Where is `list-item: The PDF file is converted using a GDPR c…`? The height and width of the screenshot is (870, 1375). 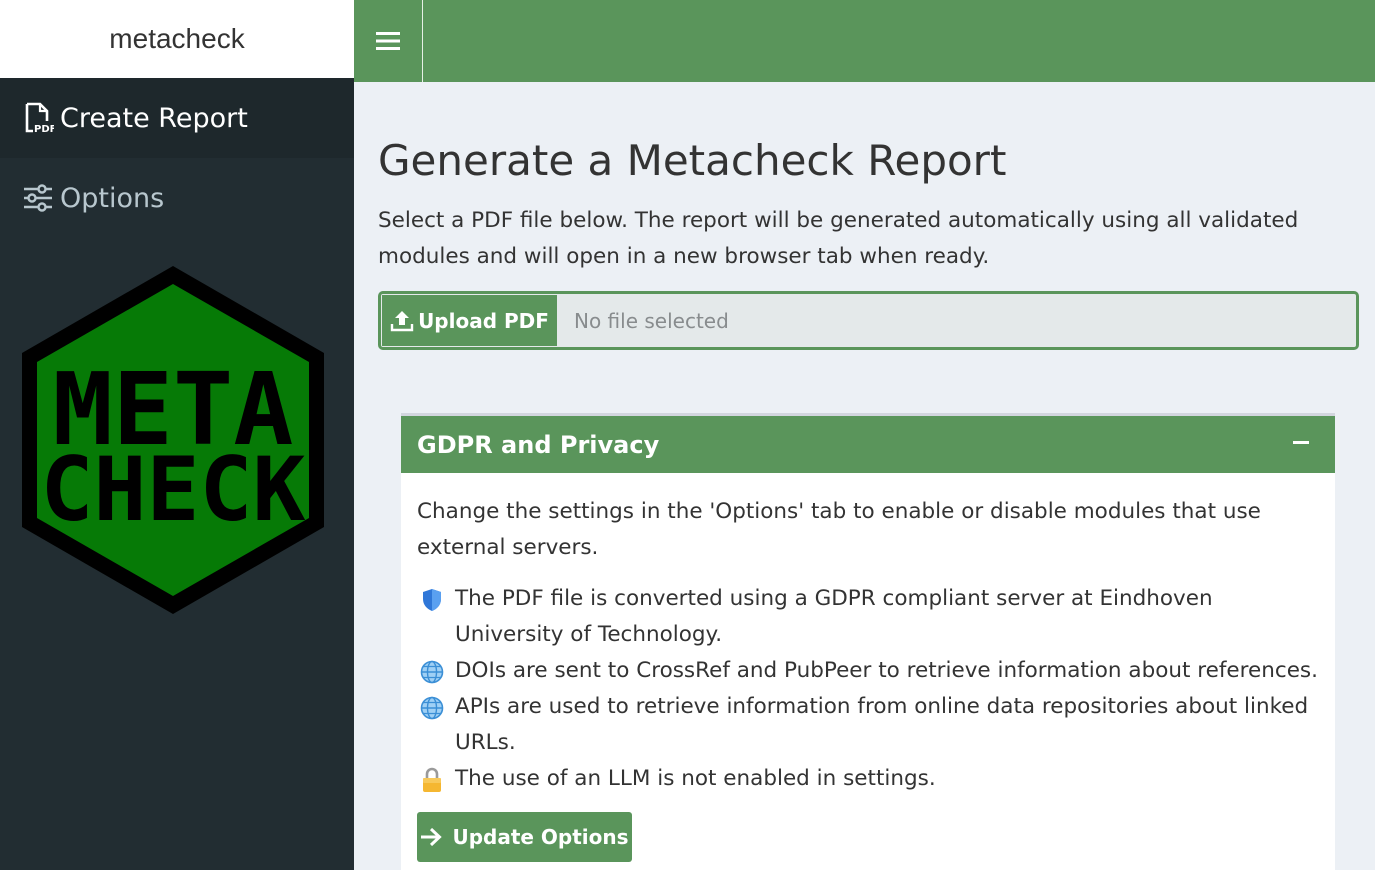
list-item: The PDF file is converted using a GDPR c… is located at coordinates (869, 617).